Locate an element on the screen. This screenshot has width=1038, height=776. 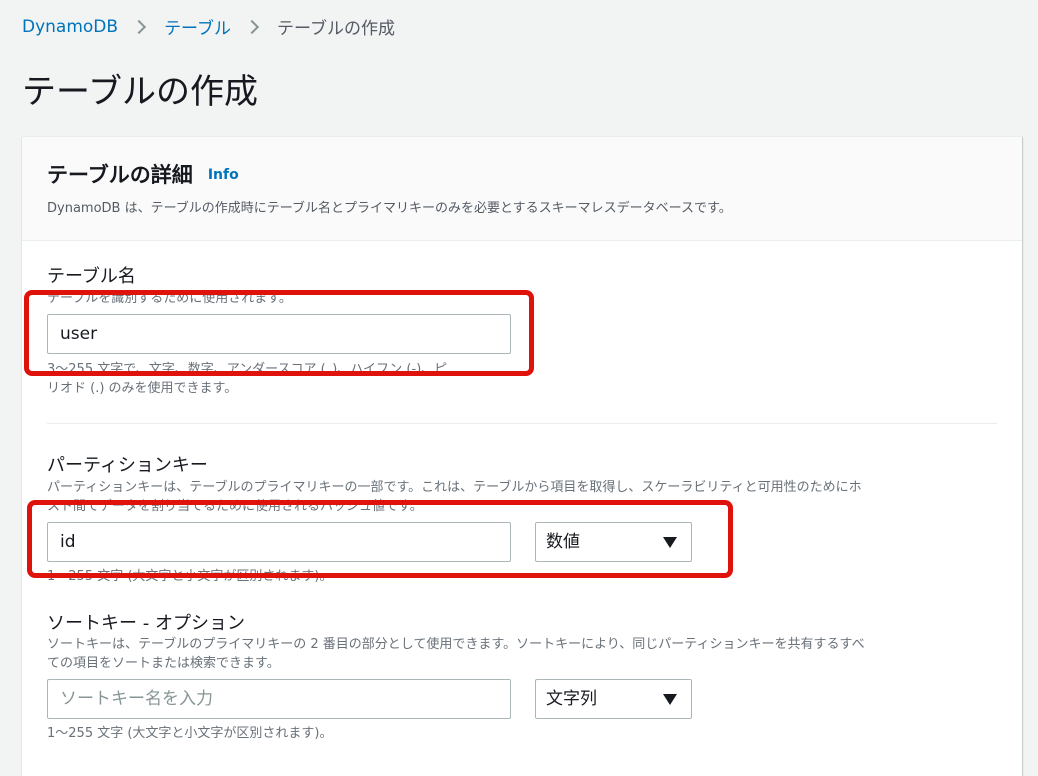
info-link: Info is located at coordinates (223, 175).